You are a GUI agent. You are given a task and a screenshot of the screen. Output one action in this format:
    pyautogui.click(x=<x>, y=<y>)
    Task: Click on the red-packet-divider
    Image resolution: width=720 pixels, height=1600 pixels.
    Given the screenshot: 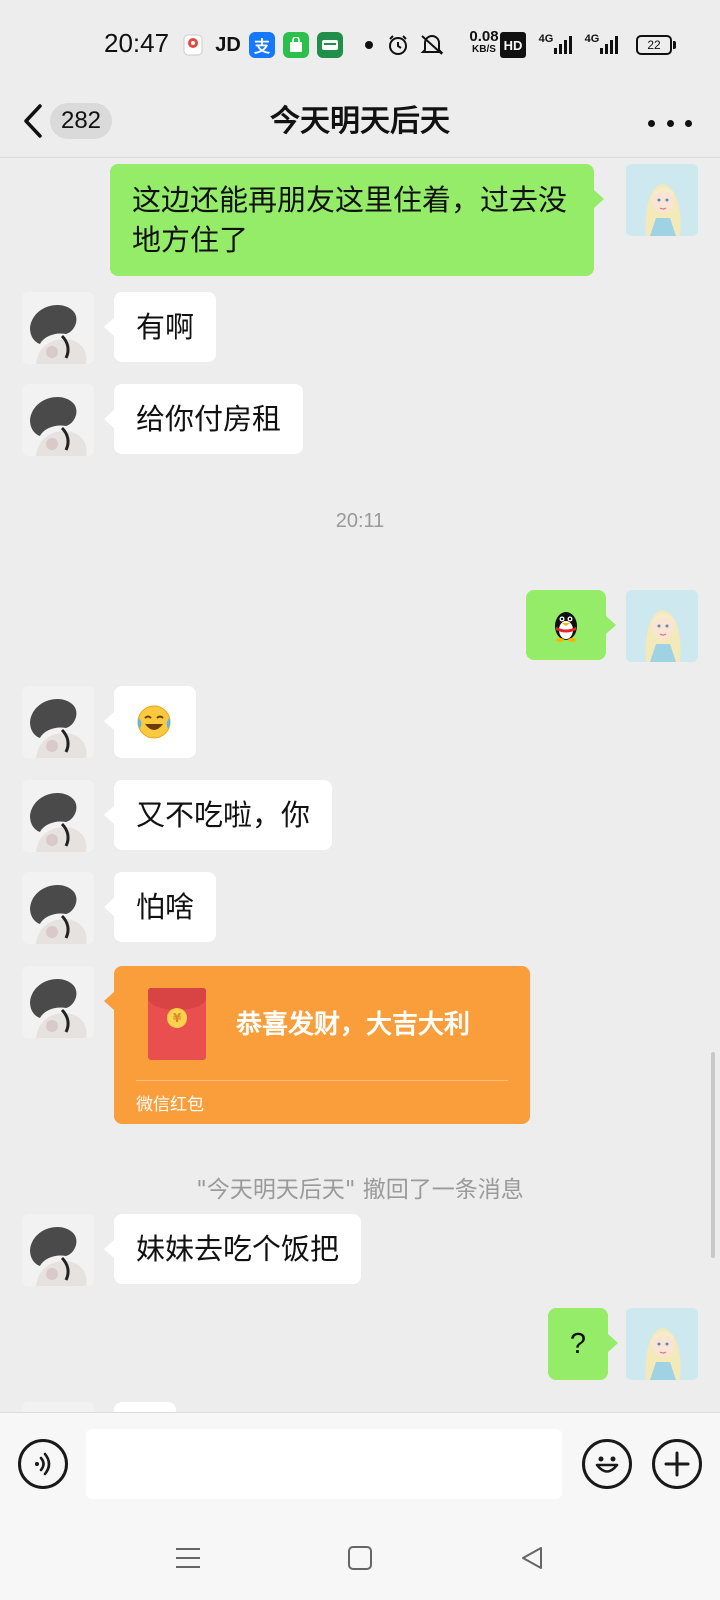 What is the action you would take?
    pyautogui.click(x=322, y=1080)
    